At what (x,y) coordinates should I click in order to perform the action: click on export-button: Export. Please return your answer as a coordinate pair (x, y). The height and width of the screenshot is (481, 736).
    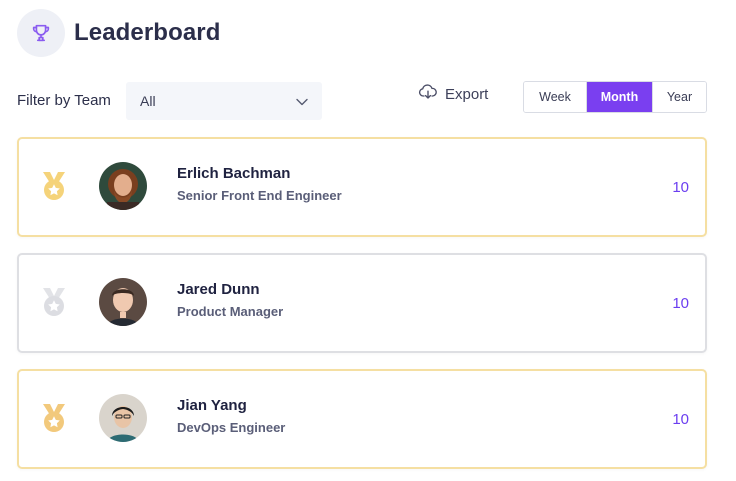
    Looking at the image, I should click on (453, 94).